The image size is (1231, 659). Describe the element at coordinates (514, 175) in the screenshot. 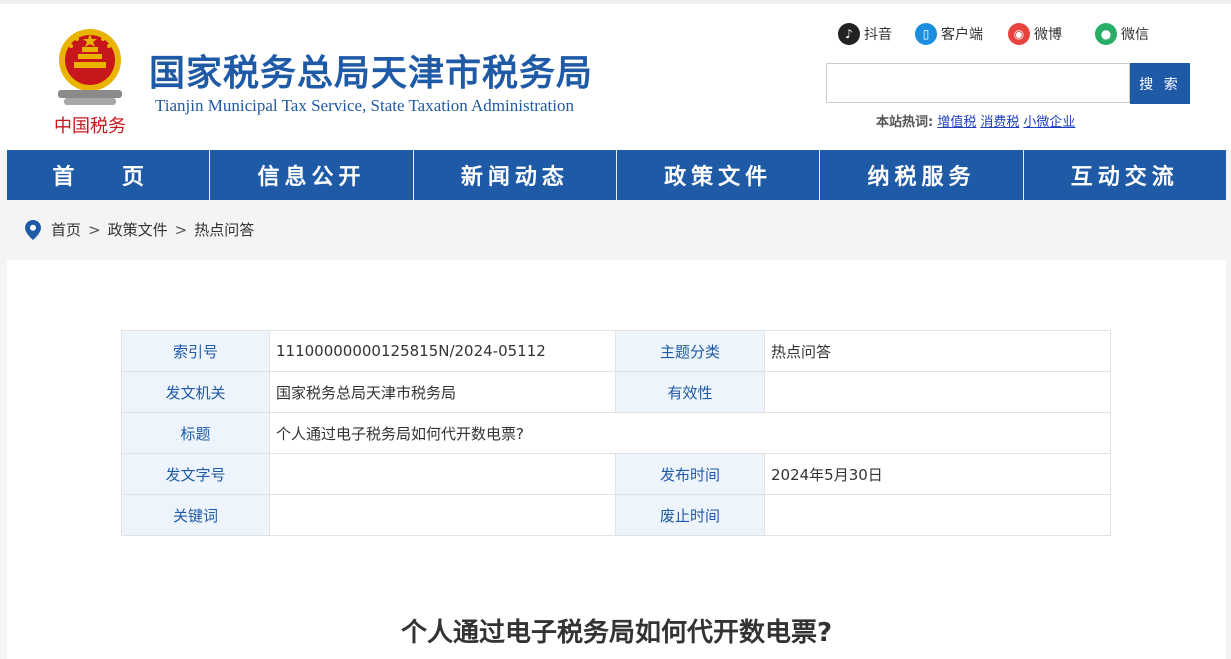

I see `nav-news: 新闻动态` at that location.